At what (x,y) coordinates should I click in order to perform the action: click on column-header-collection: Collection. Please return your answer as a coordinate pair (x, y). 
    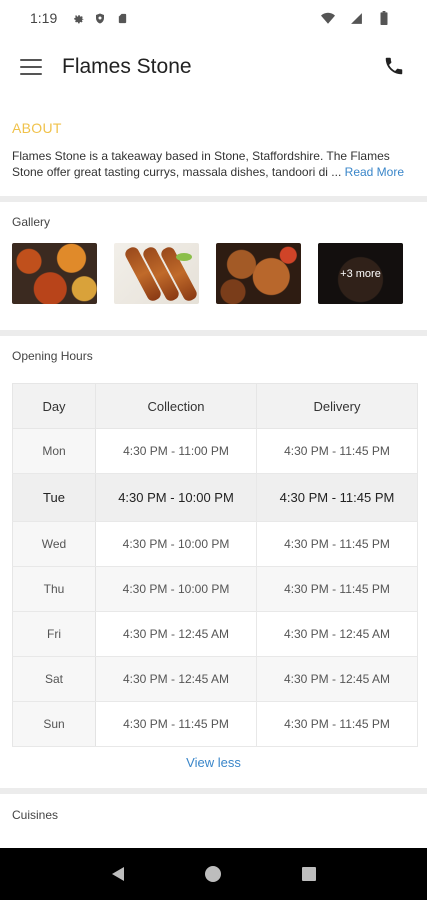
    Looking at the image, I should click on (176, 406).